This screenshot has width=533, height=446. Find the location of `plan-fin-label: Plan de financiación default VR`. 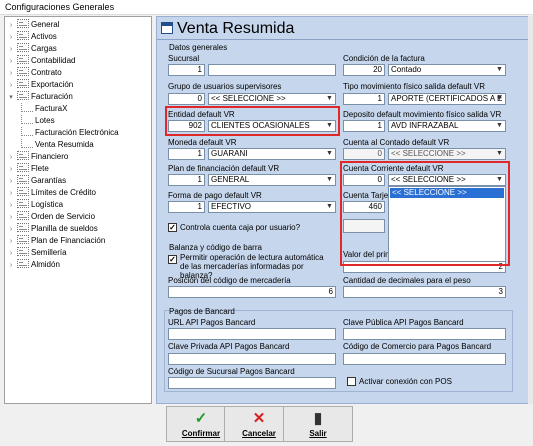

plan-fin-label: Plan de financiación default VR is located at coordinates (224, 168).